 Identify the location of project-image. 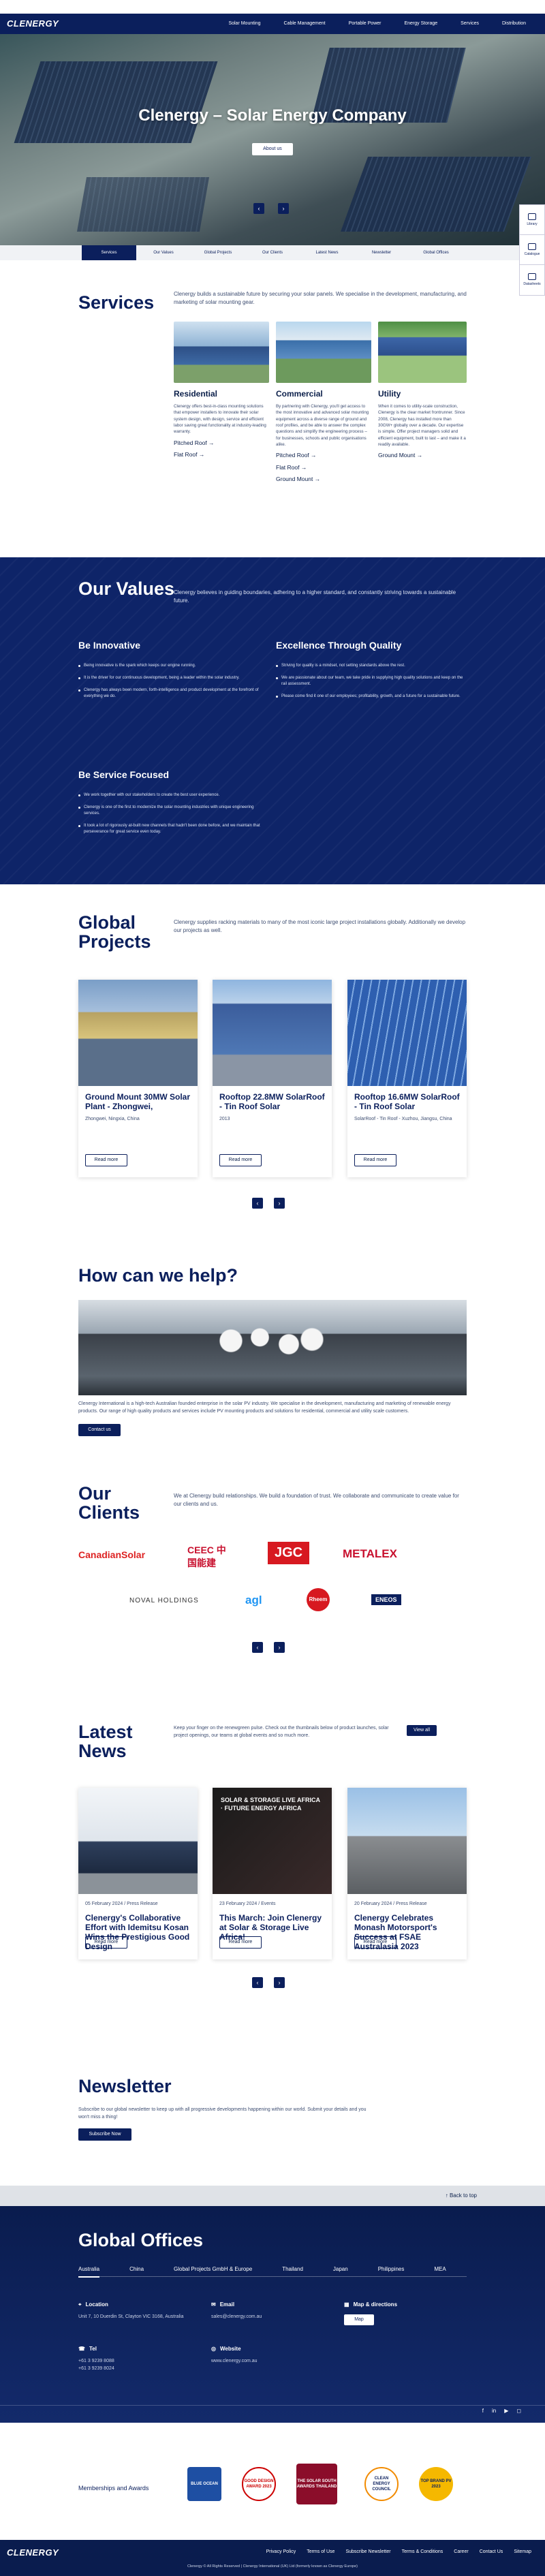
(272, 1033).